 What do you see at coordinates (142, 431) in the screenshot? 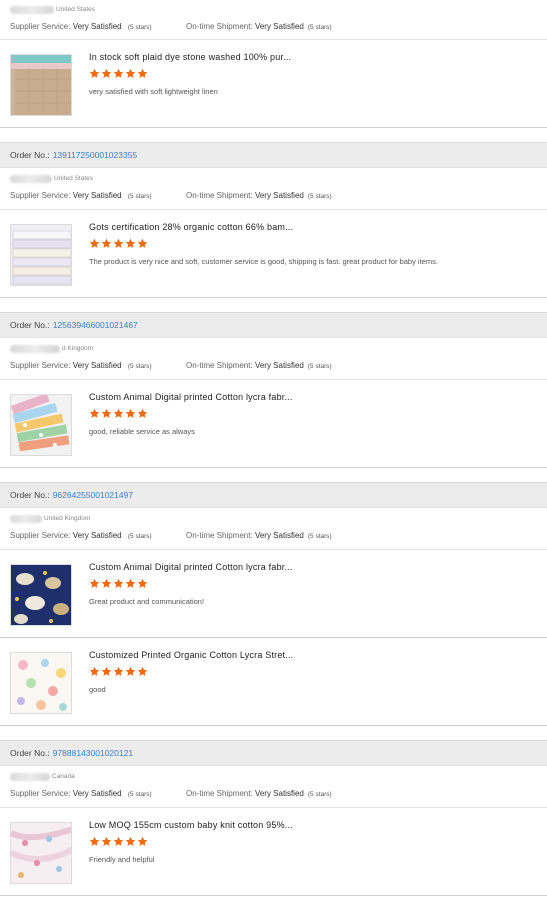
I see `review-text: good, reliable service as always` at bounding box center [142, 431].